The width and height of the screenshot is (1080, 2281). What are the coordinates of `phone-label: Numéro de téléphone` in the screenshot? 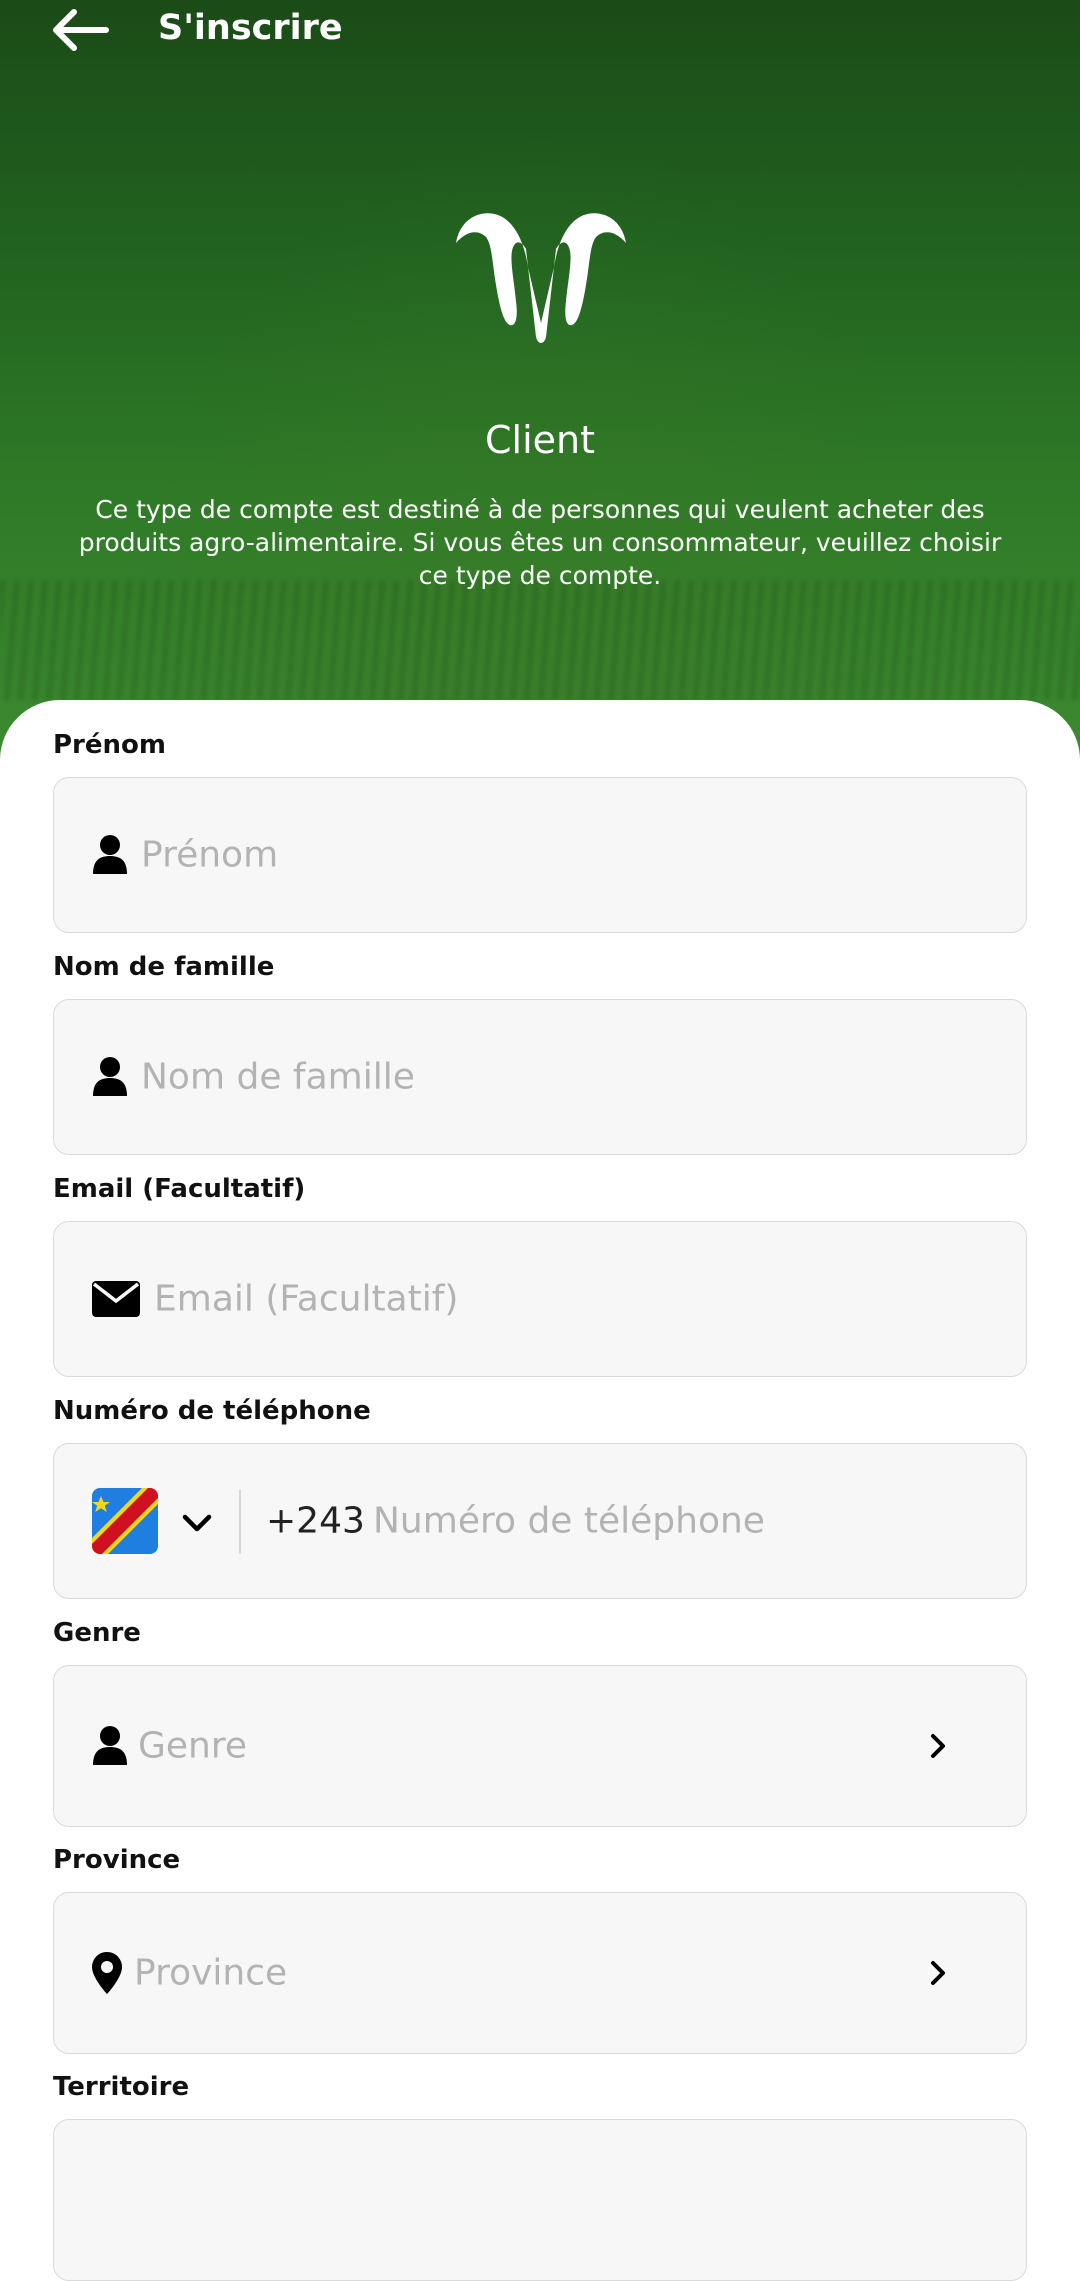 It's located at (212, 1411).